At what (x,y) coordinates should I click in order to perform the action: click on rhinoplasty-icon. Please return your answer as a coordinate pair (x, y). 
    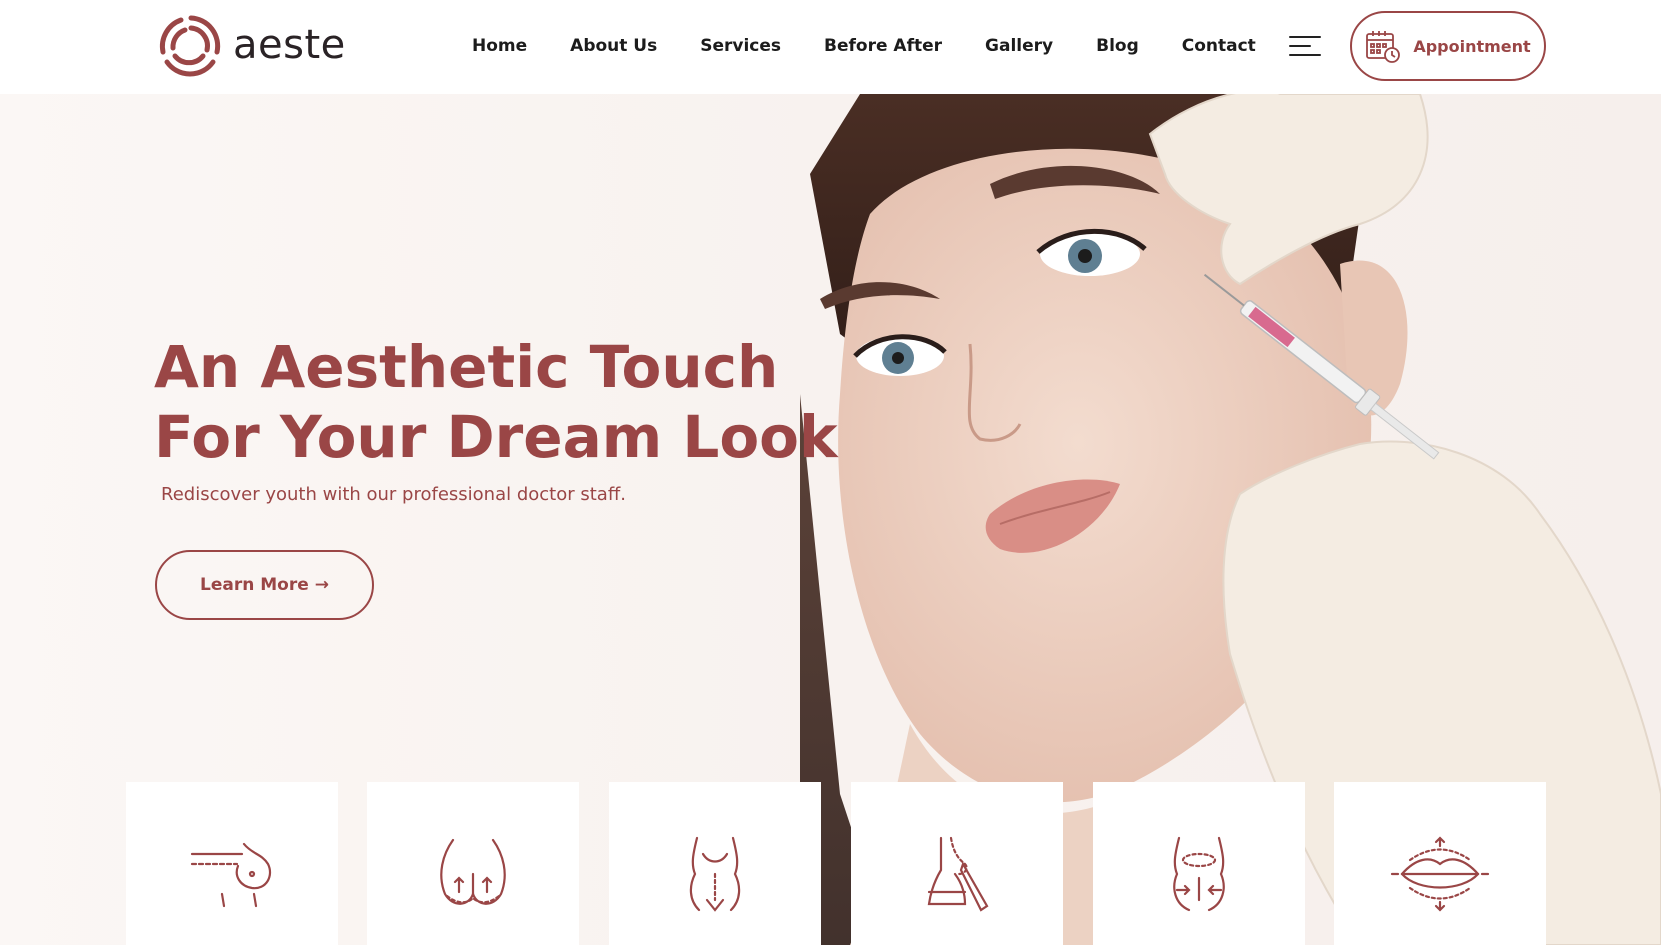
    Looking at the image, I should click on (958, 874).